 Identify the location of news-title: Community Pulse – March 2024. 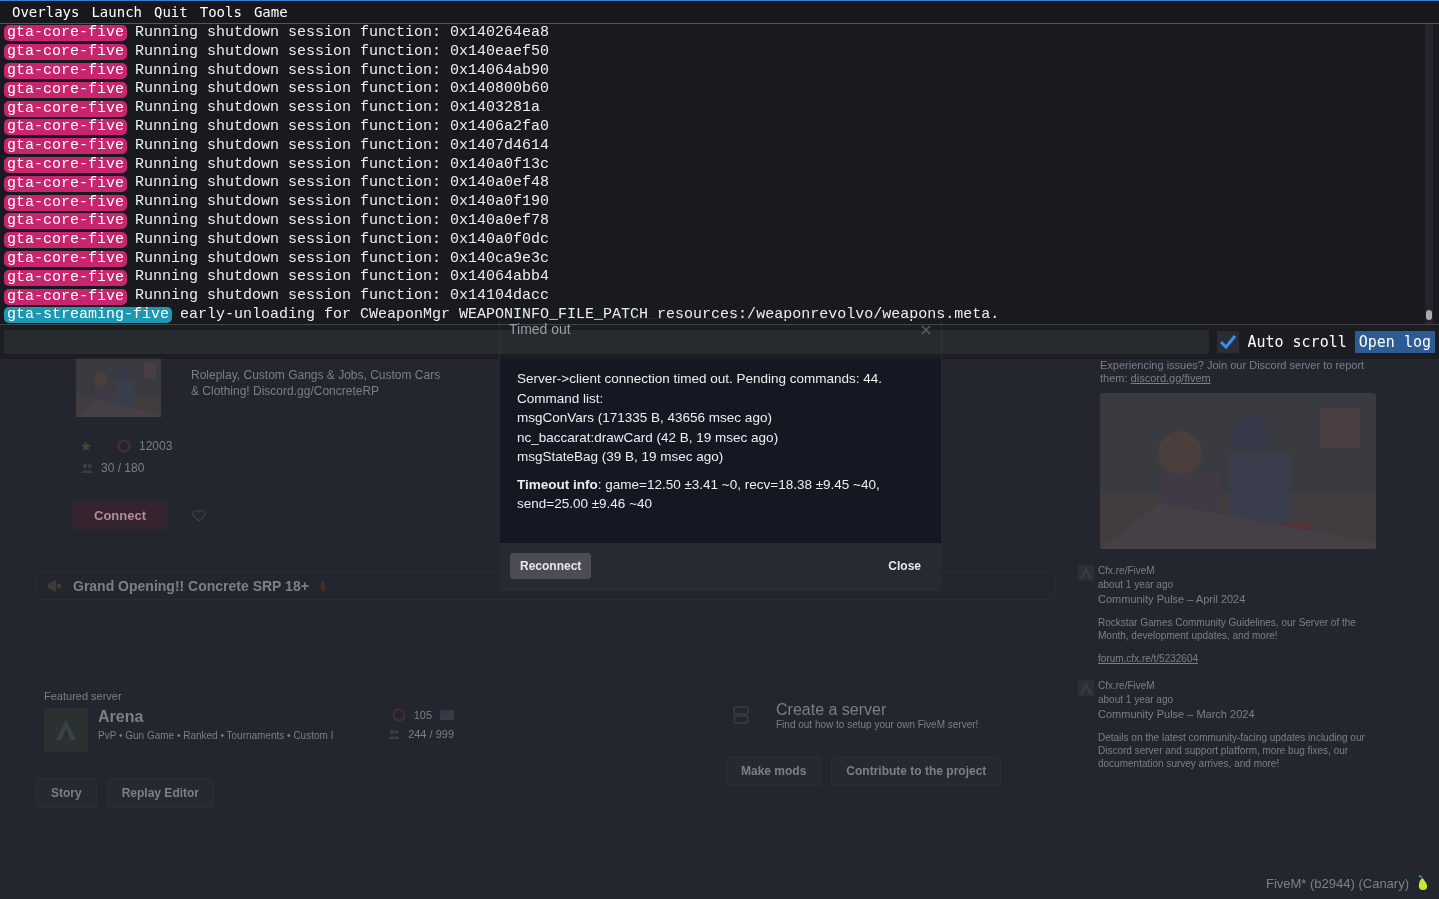
(1177, 714).